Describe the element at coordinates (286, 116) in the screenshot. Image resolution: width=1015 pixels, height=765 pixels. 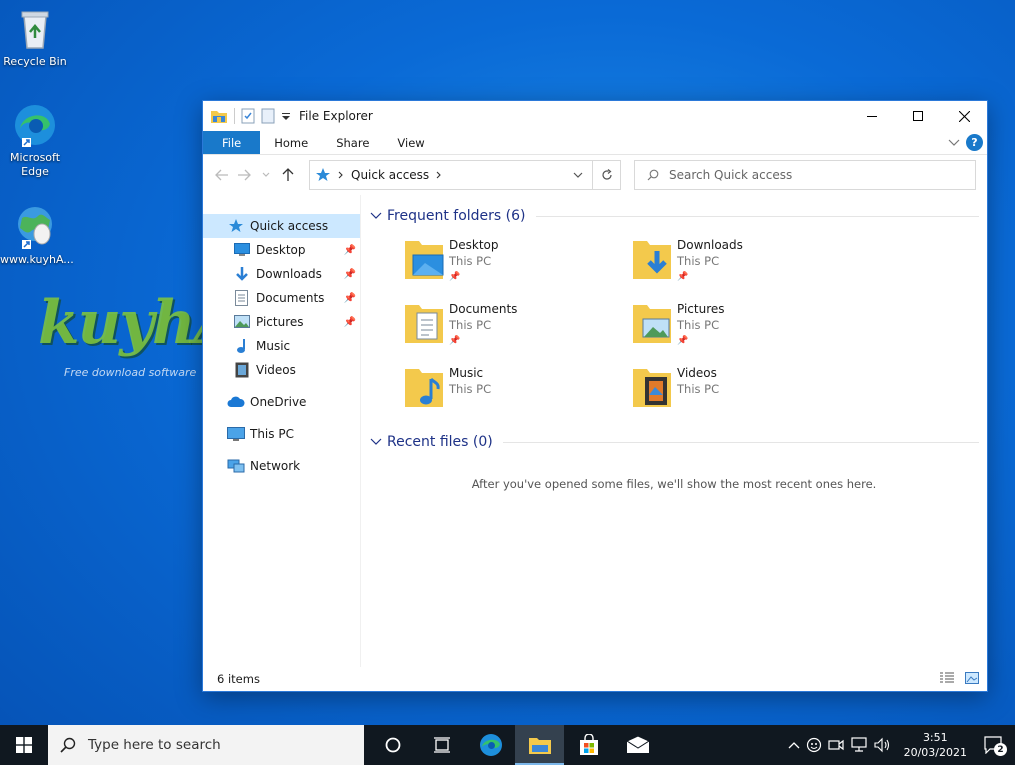
I see `customize-toolbar-chevron-icon` at that location.